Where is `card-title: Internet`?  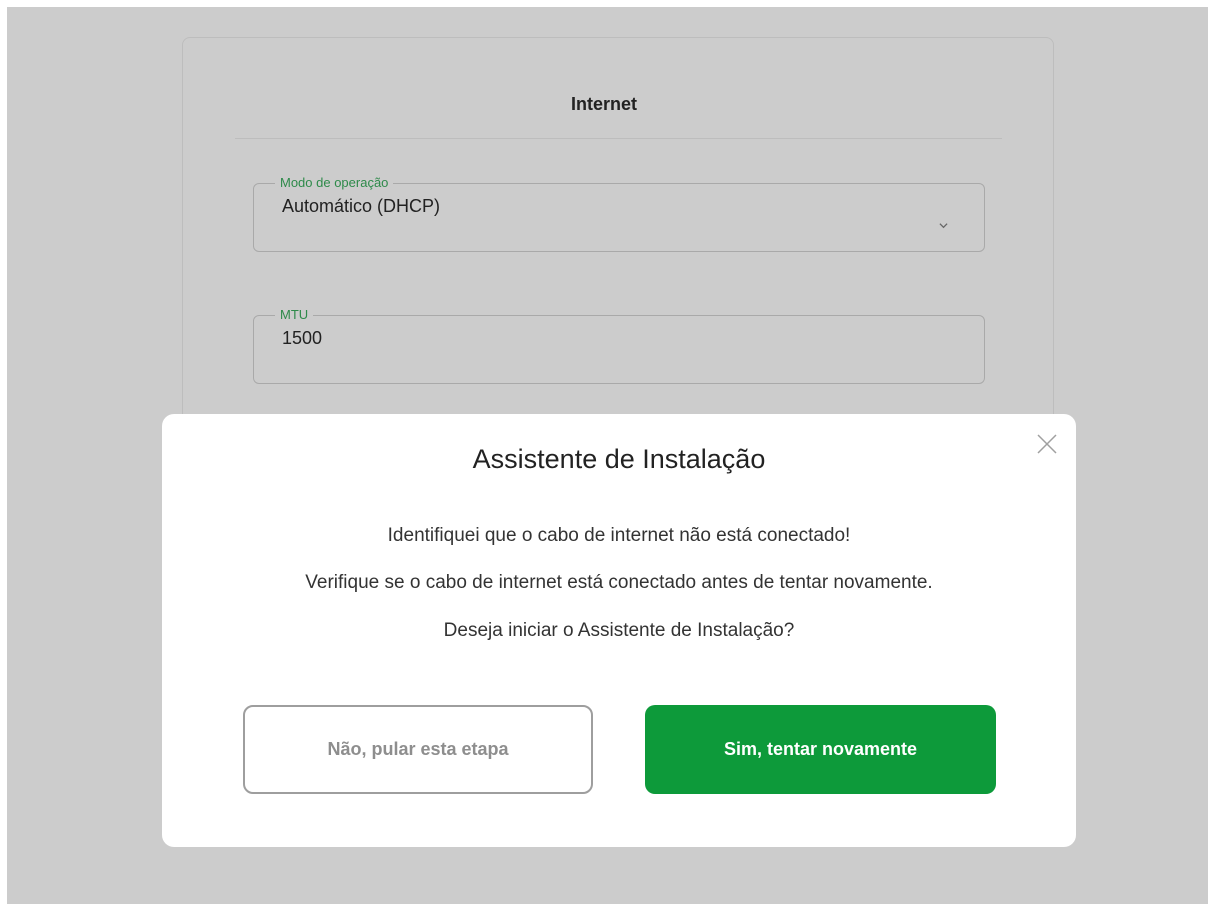 card-title: Internet is located at coordinates (603, 104).